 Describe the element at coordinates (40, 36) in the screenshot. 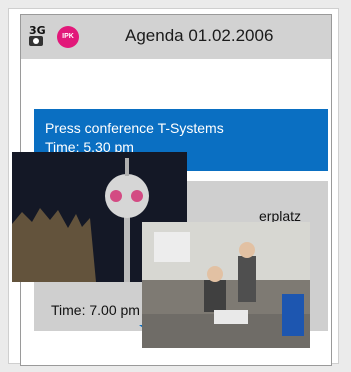

I see `3g-icon: 3G` at that location.